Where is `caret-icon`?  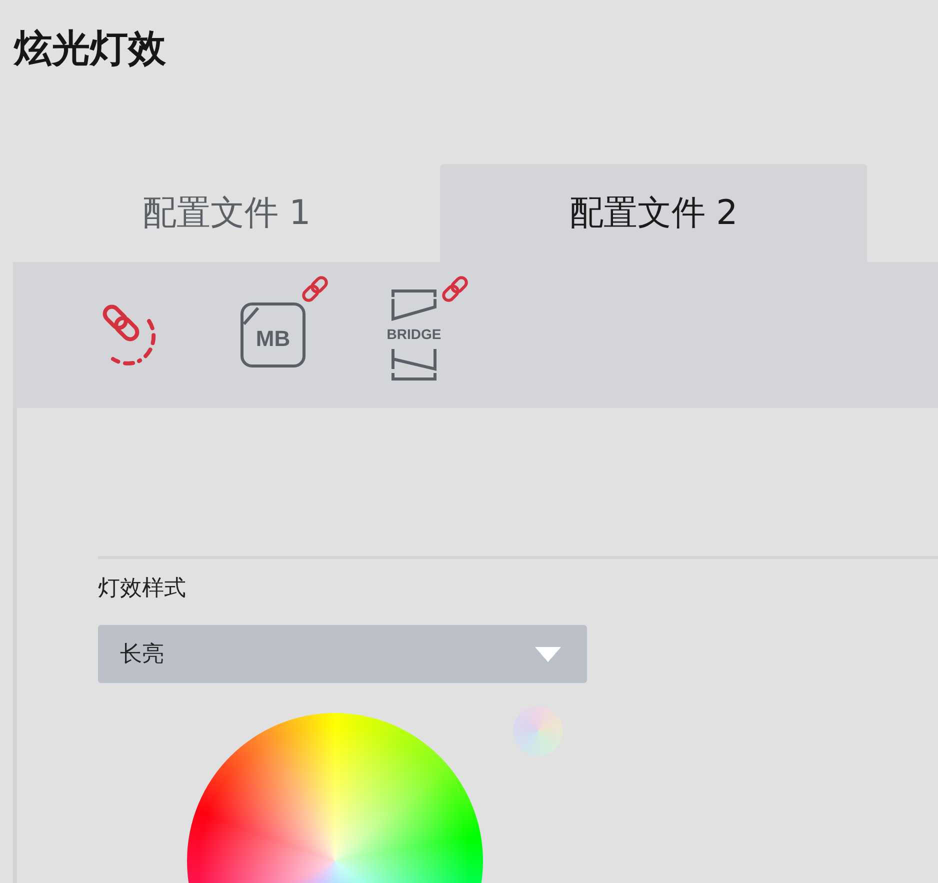 caret-icon is located at coordinates (548, 654).